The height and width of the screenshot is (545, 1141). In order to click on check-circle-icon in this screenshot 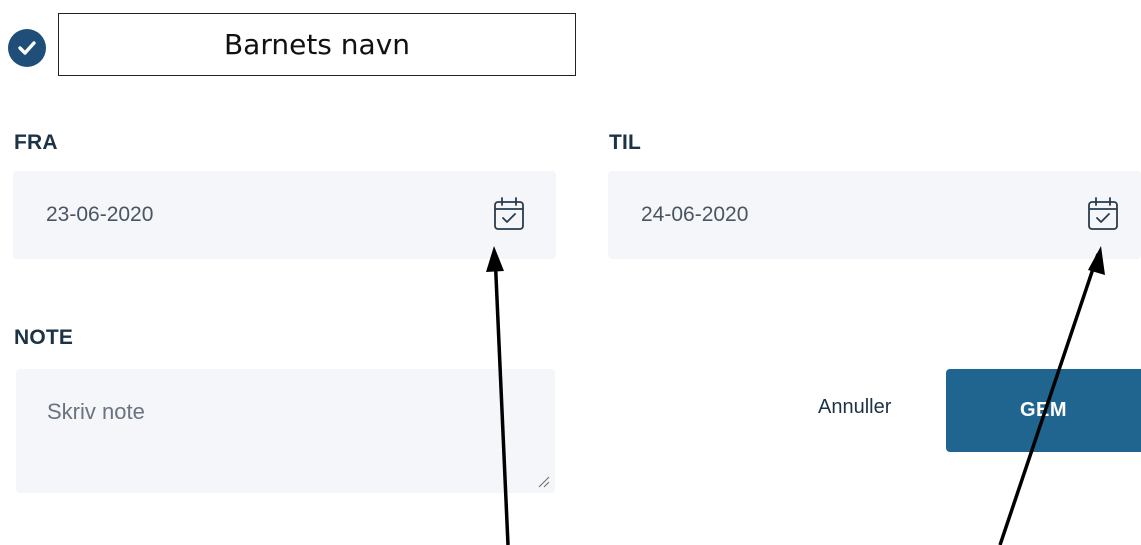, I will do `click(27, 48)`.